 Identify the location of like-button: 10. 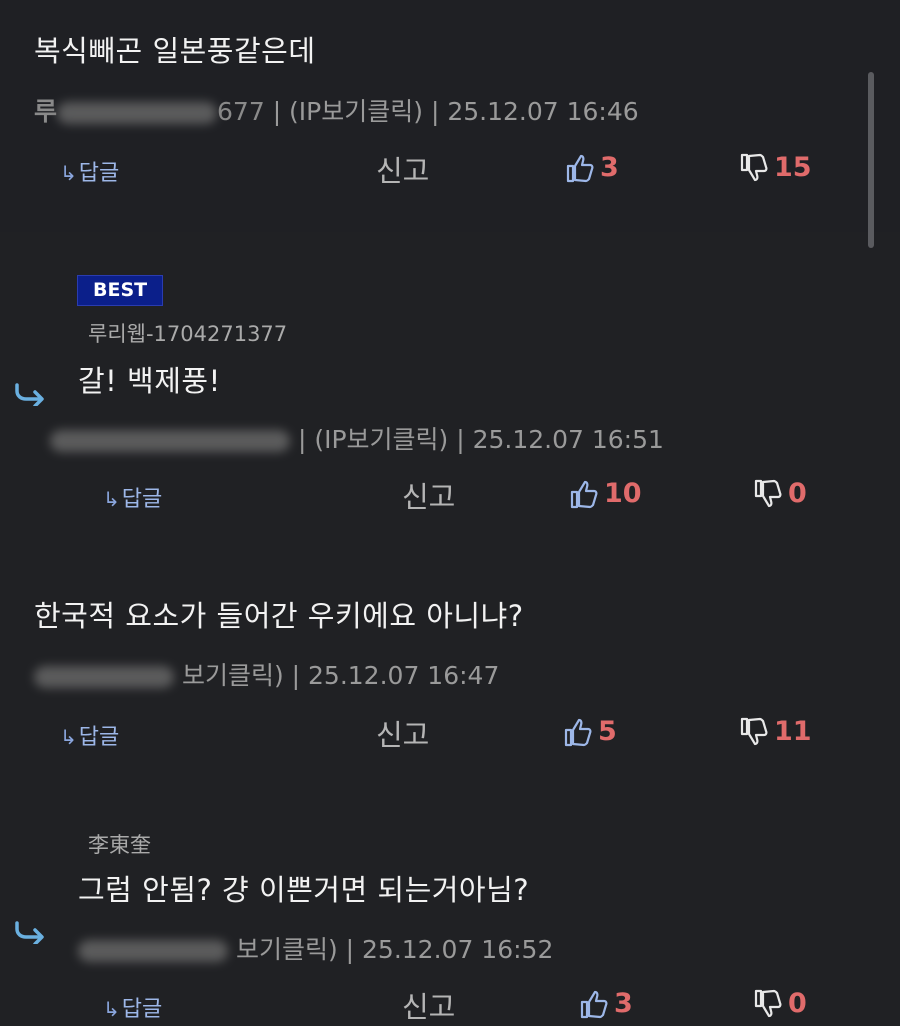
(606, 493).